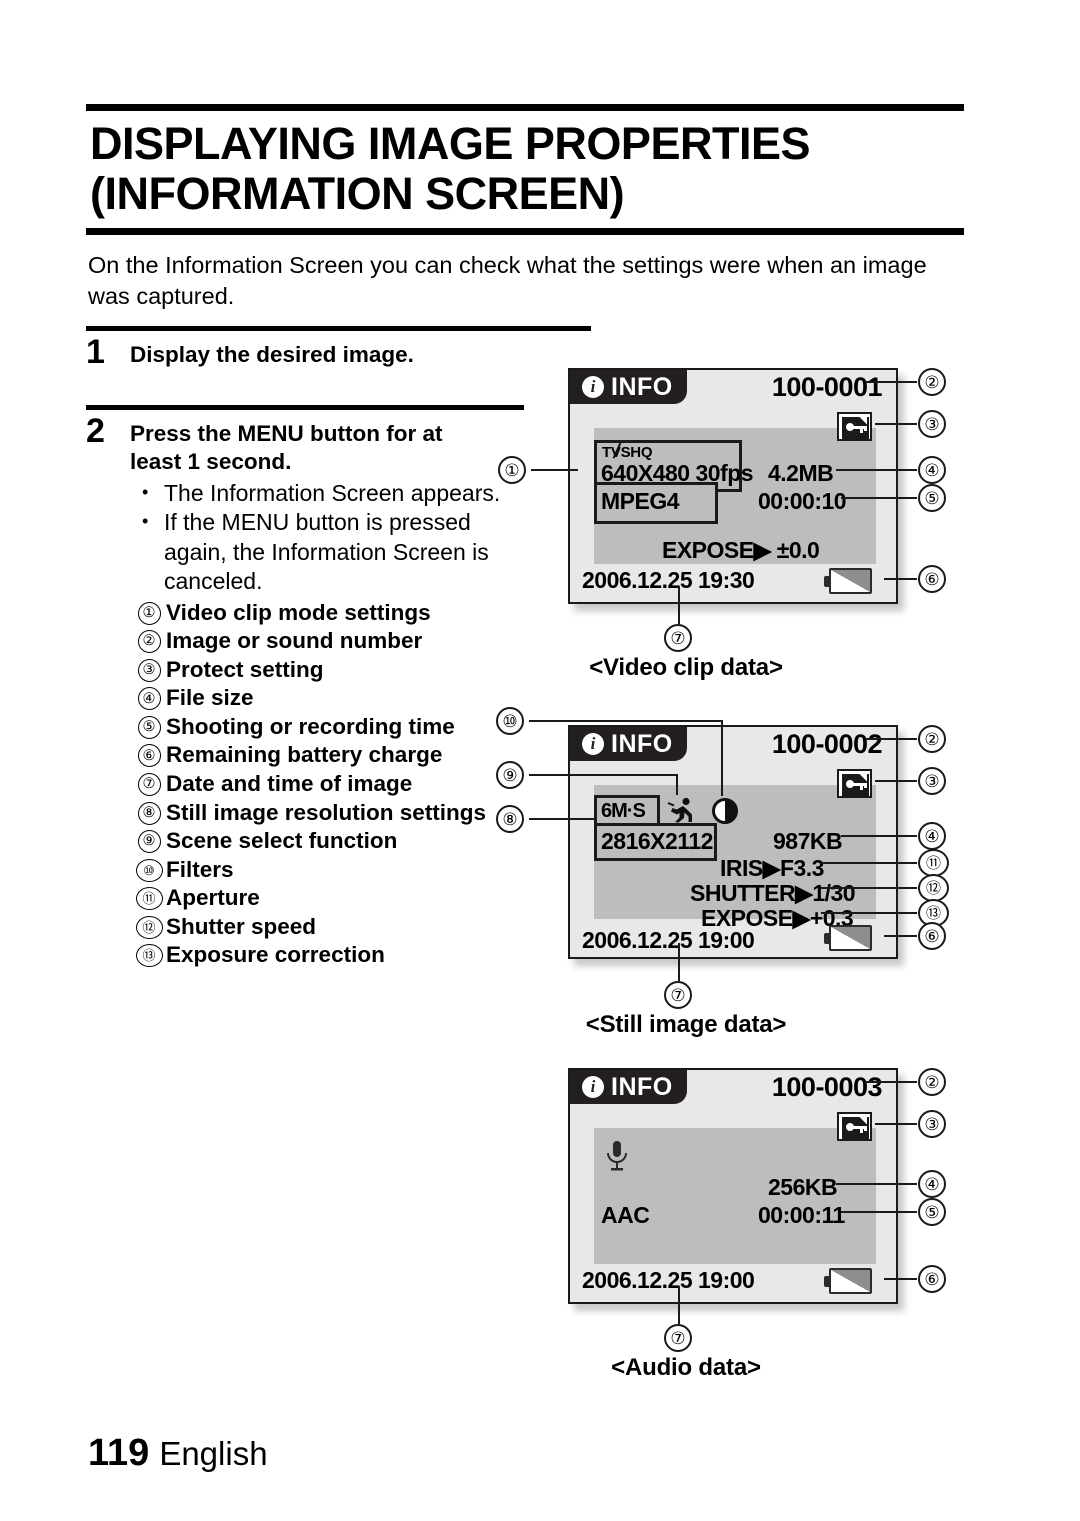  Describe the element at coordinates (798, 550) in the screenshot. I see `video-expose-value: ±0.0` at that location.